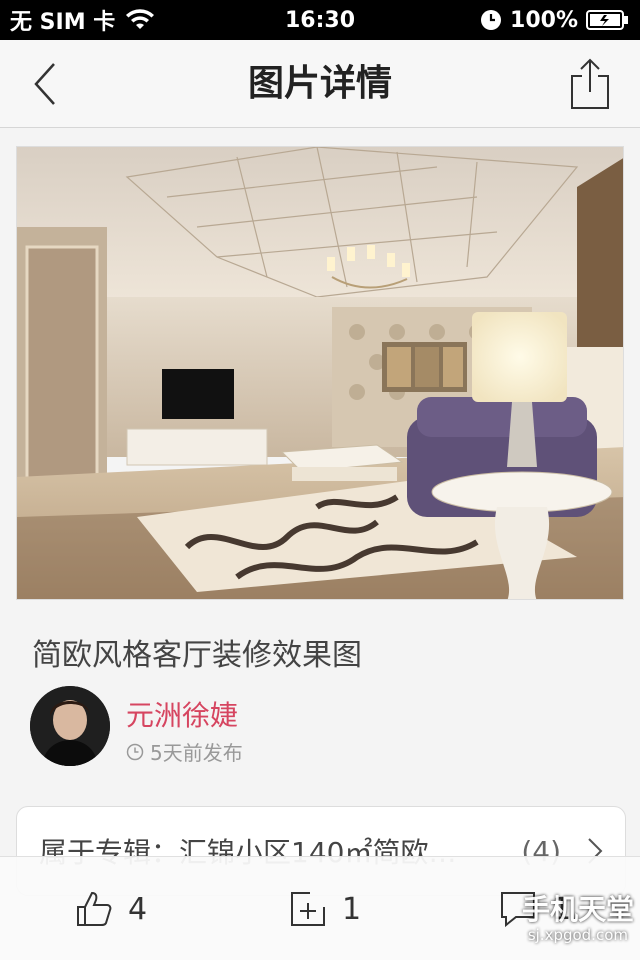  I want to click on page-title: 图片详情, so click(319, 83).